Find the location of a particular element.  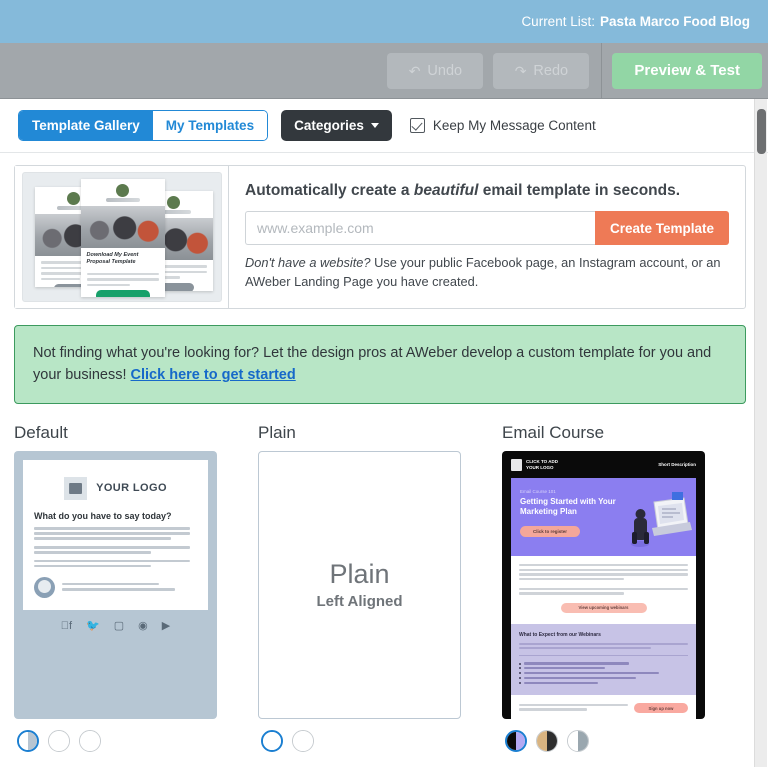

twitter-icon: 🐦 is located at coordinates (90, 626).